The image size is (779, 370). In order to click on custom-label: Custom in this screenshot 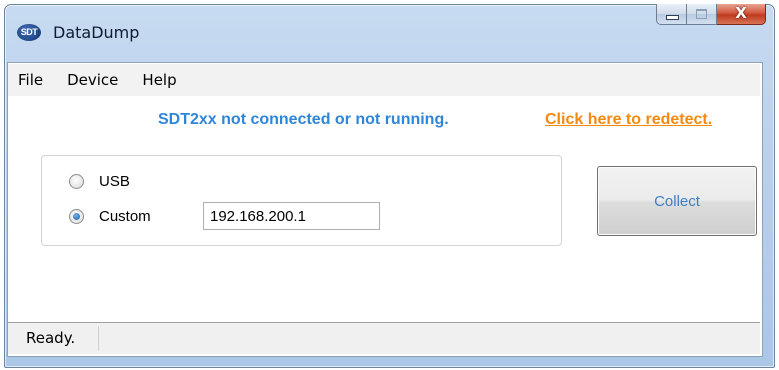, I will do `click(125, 216)`.